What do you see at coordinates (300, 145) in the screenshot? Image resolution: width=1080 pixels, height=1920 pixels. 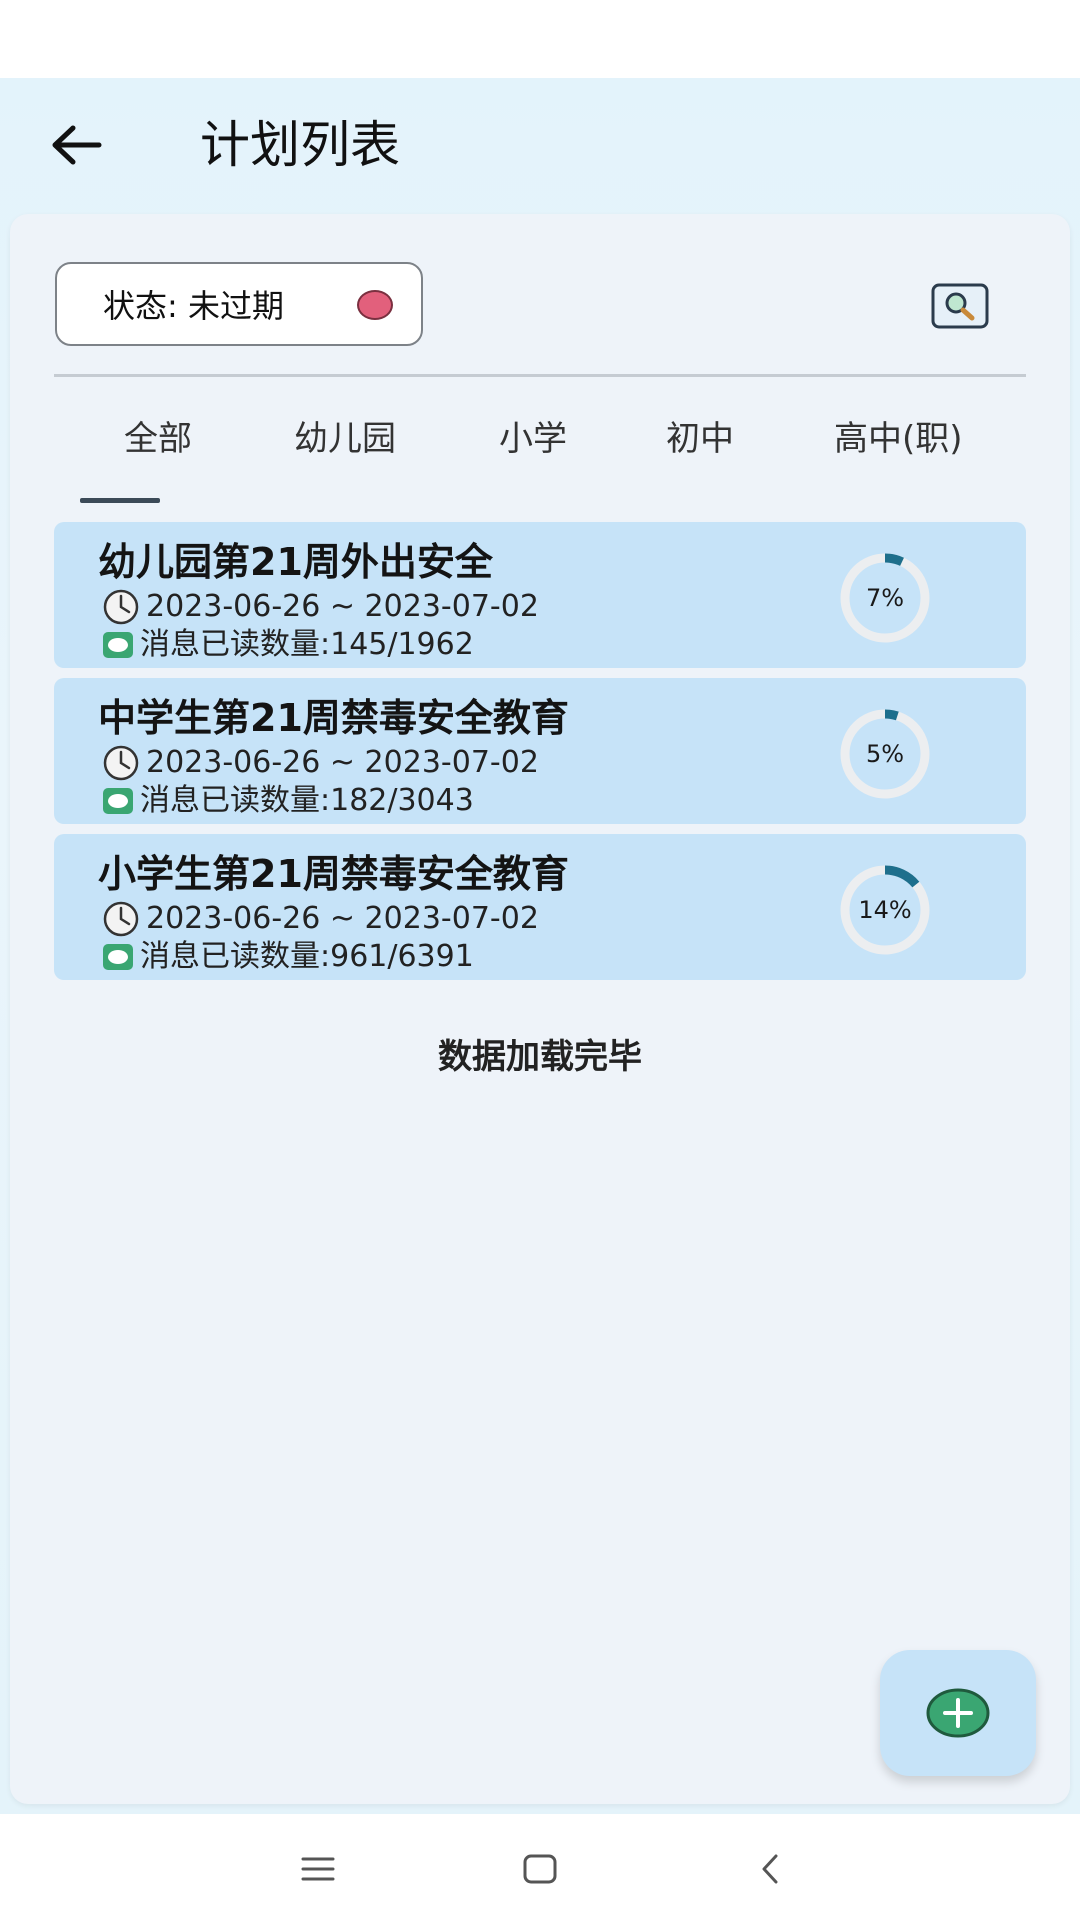 I see `page-title: 计划列表` at bounding box center [300, 145].